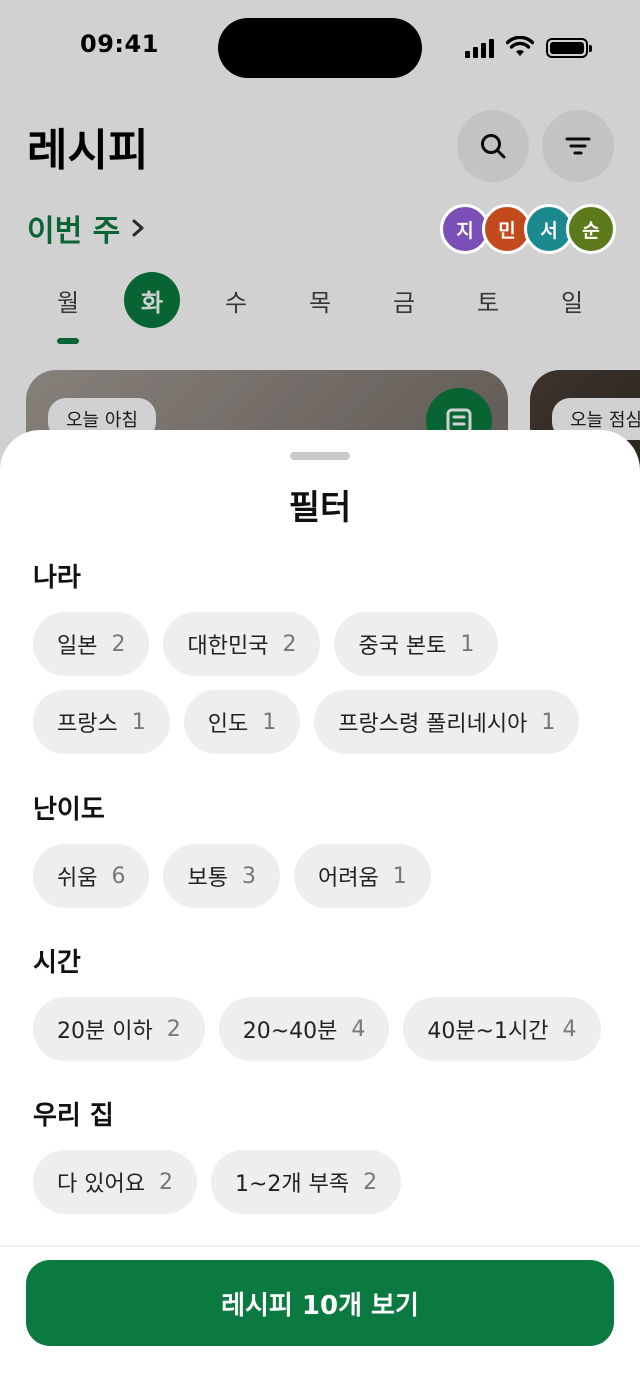 Image resolution: width=640 pixels, height=1388 pixels. What do you see at coordinates (248, 876) in the screenshot?
I see `chip-count: 3` at bounding box center [248, 876].